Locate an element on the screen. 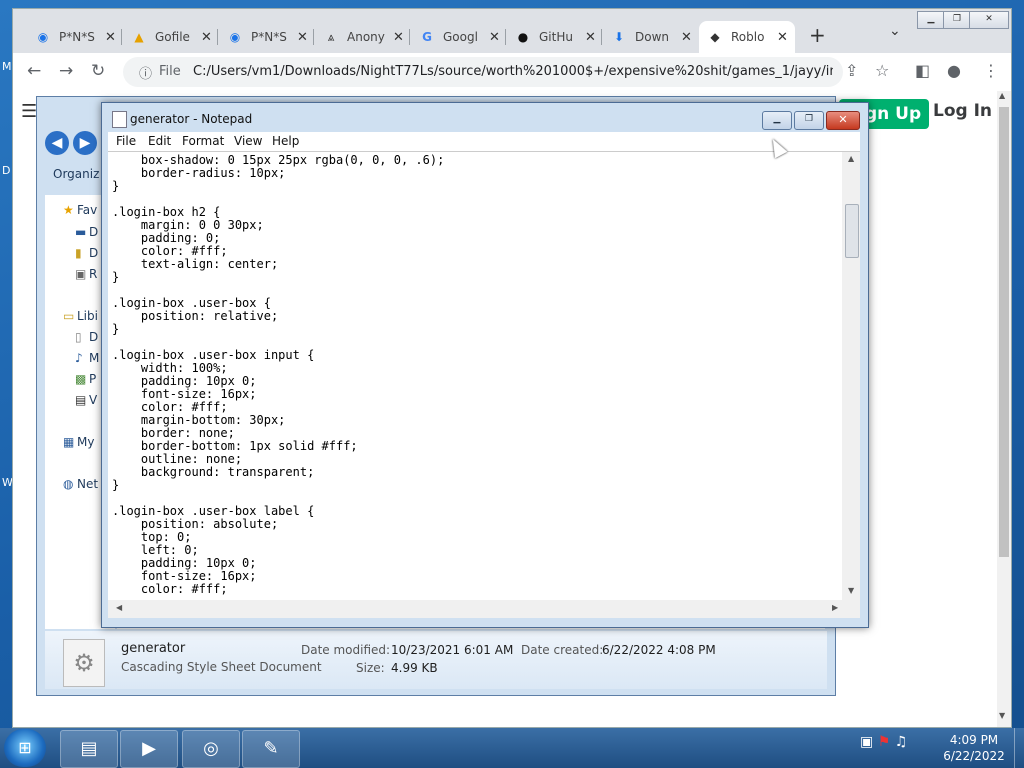  menu-format: Format is located at coordinates (203, 141).